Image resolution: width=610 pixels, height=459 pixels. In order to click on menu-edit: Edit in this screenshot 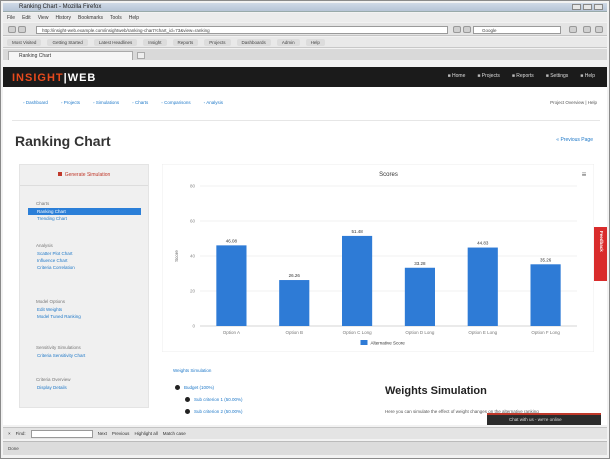, I will do `click(26, 18)`.